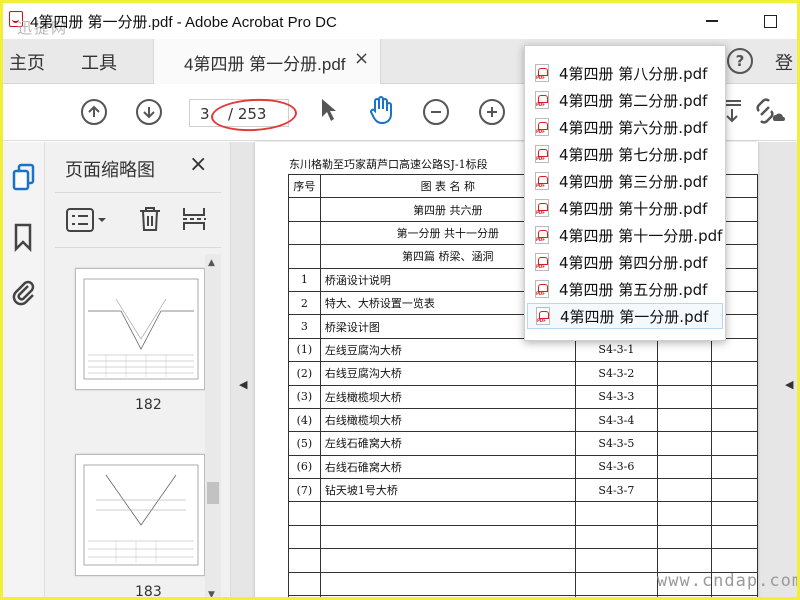 Image resolution: width=800 pixels, height=600 pixels. What do you see at coordinates (24, 179) in the screenshot?
I see `page-thumbnails-icon` at bounding box center [24, 179].